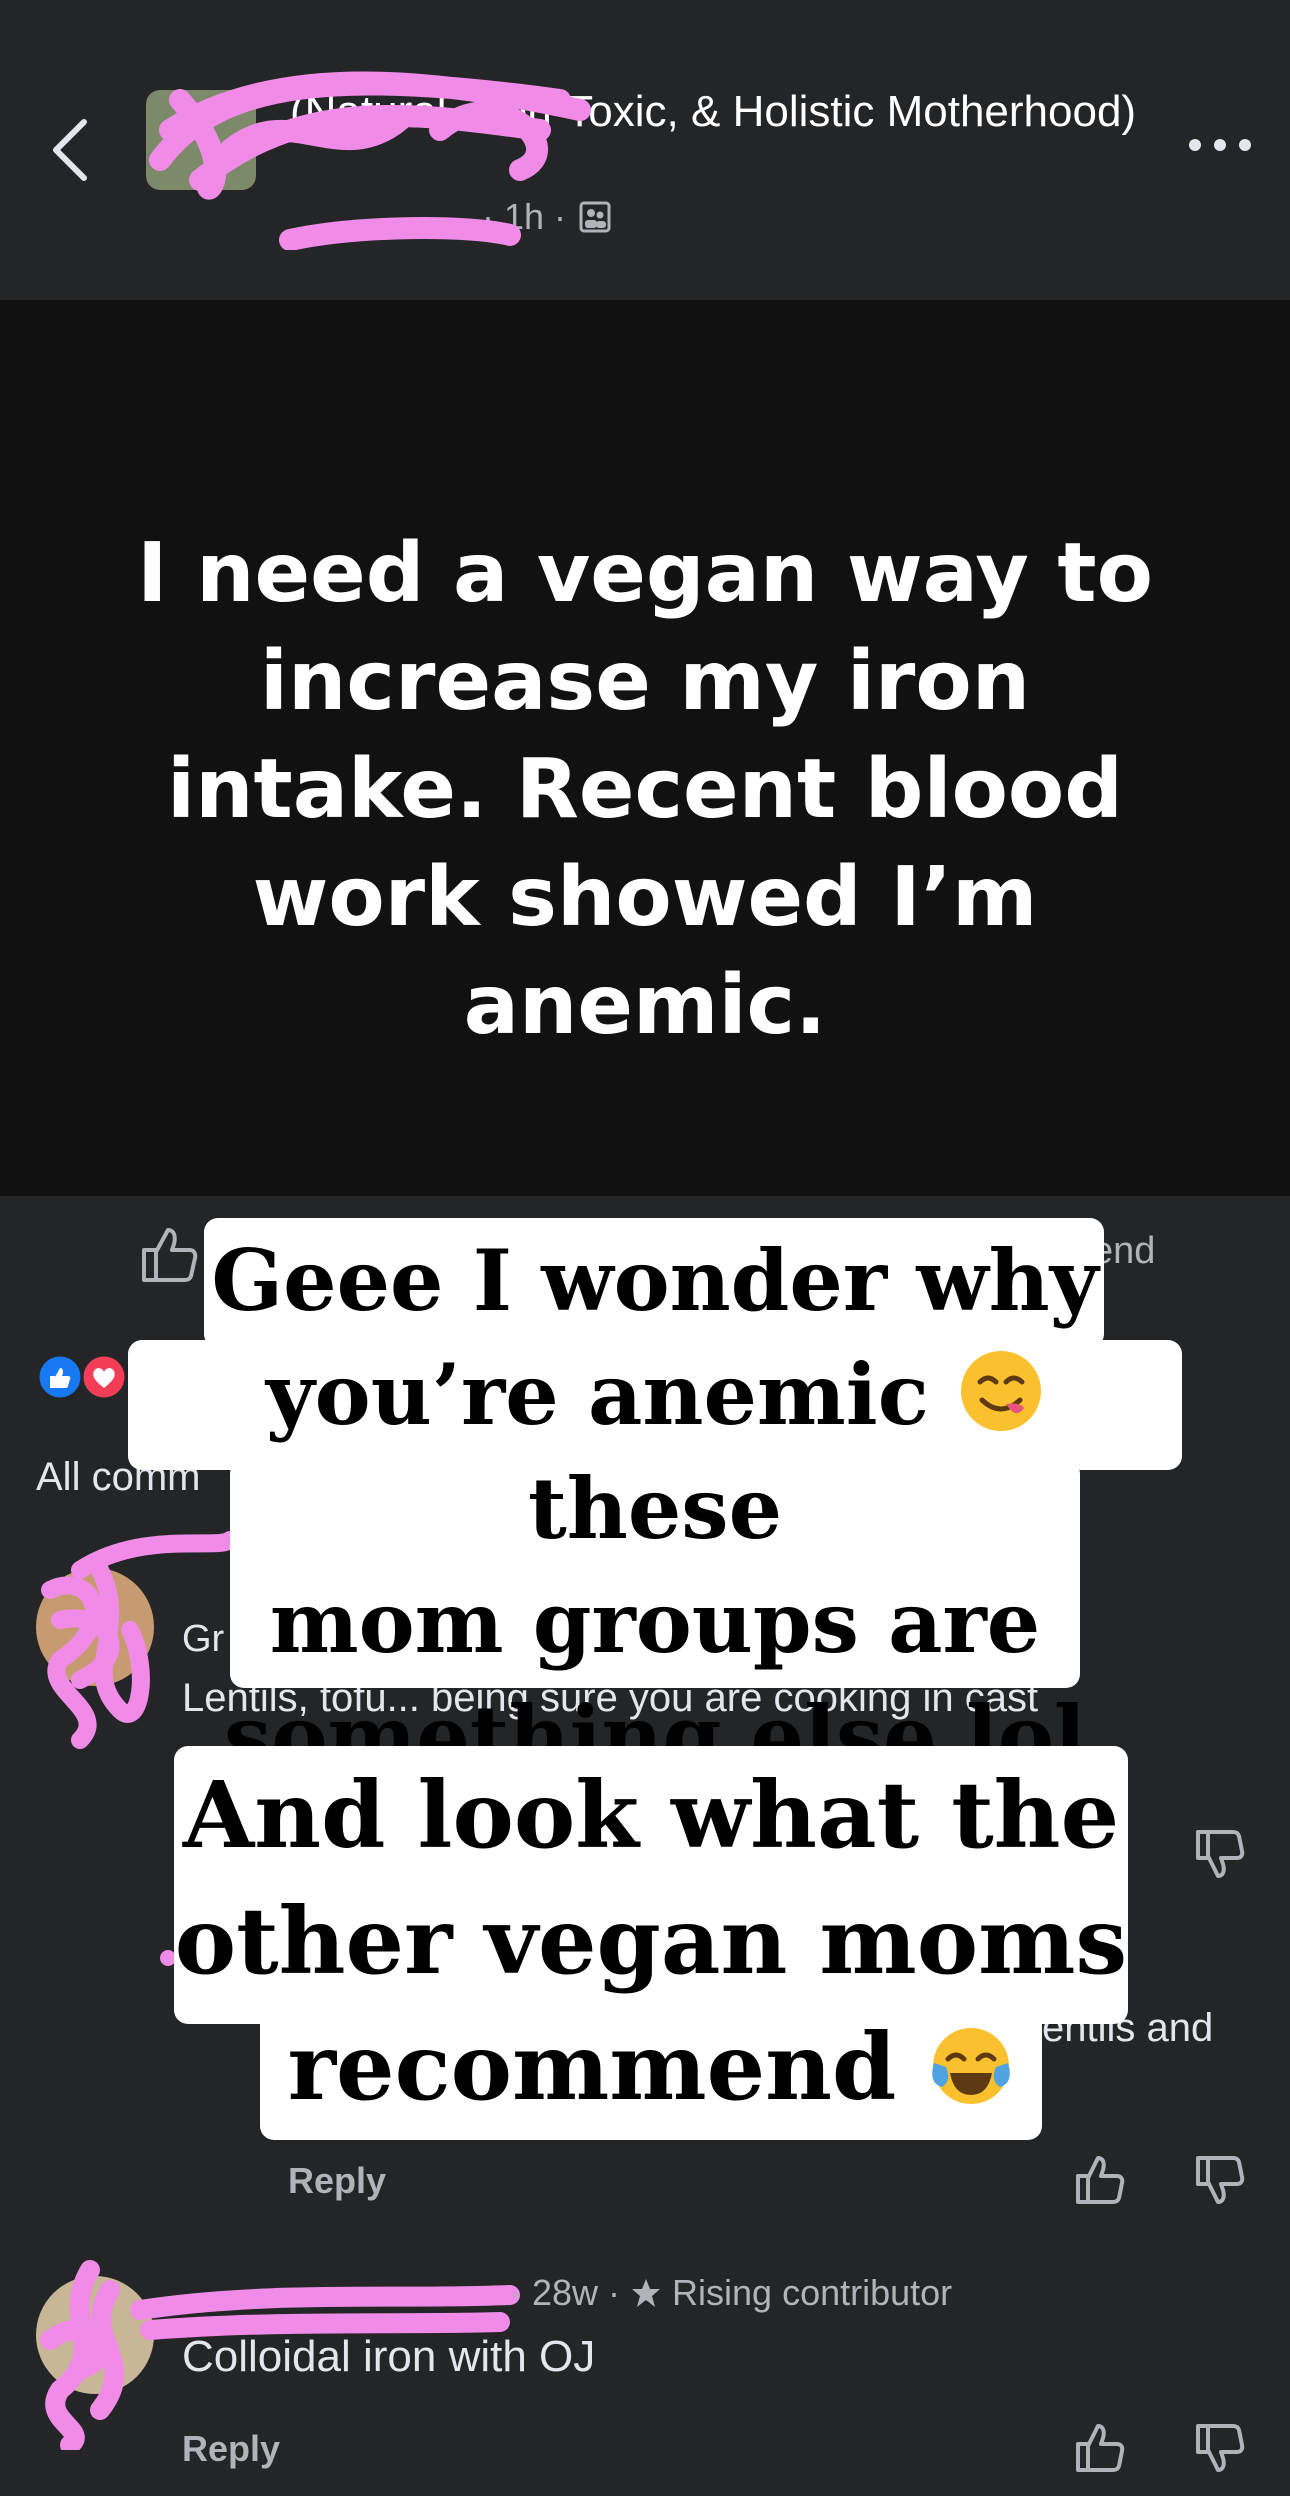 This screenshot has height=2496, width=1290. I want to click on tears-of-joy-emoji, so click(971, 2066).